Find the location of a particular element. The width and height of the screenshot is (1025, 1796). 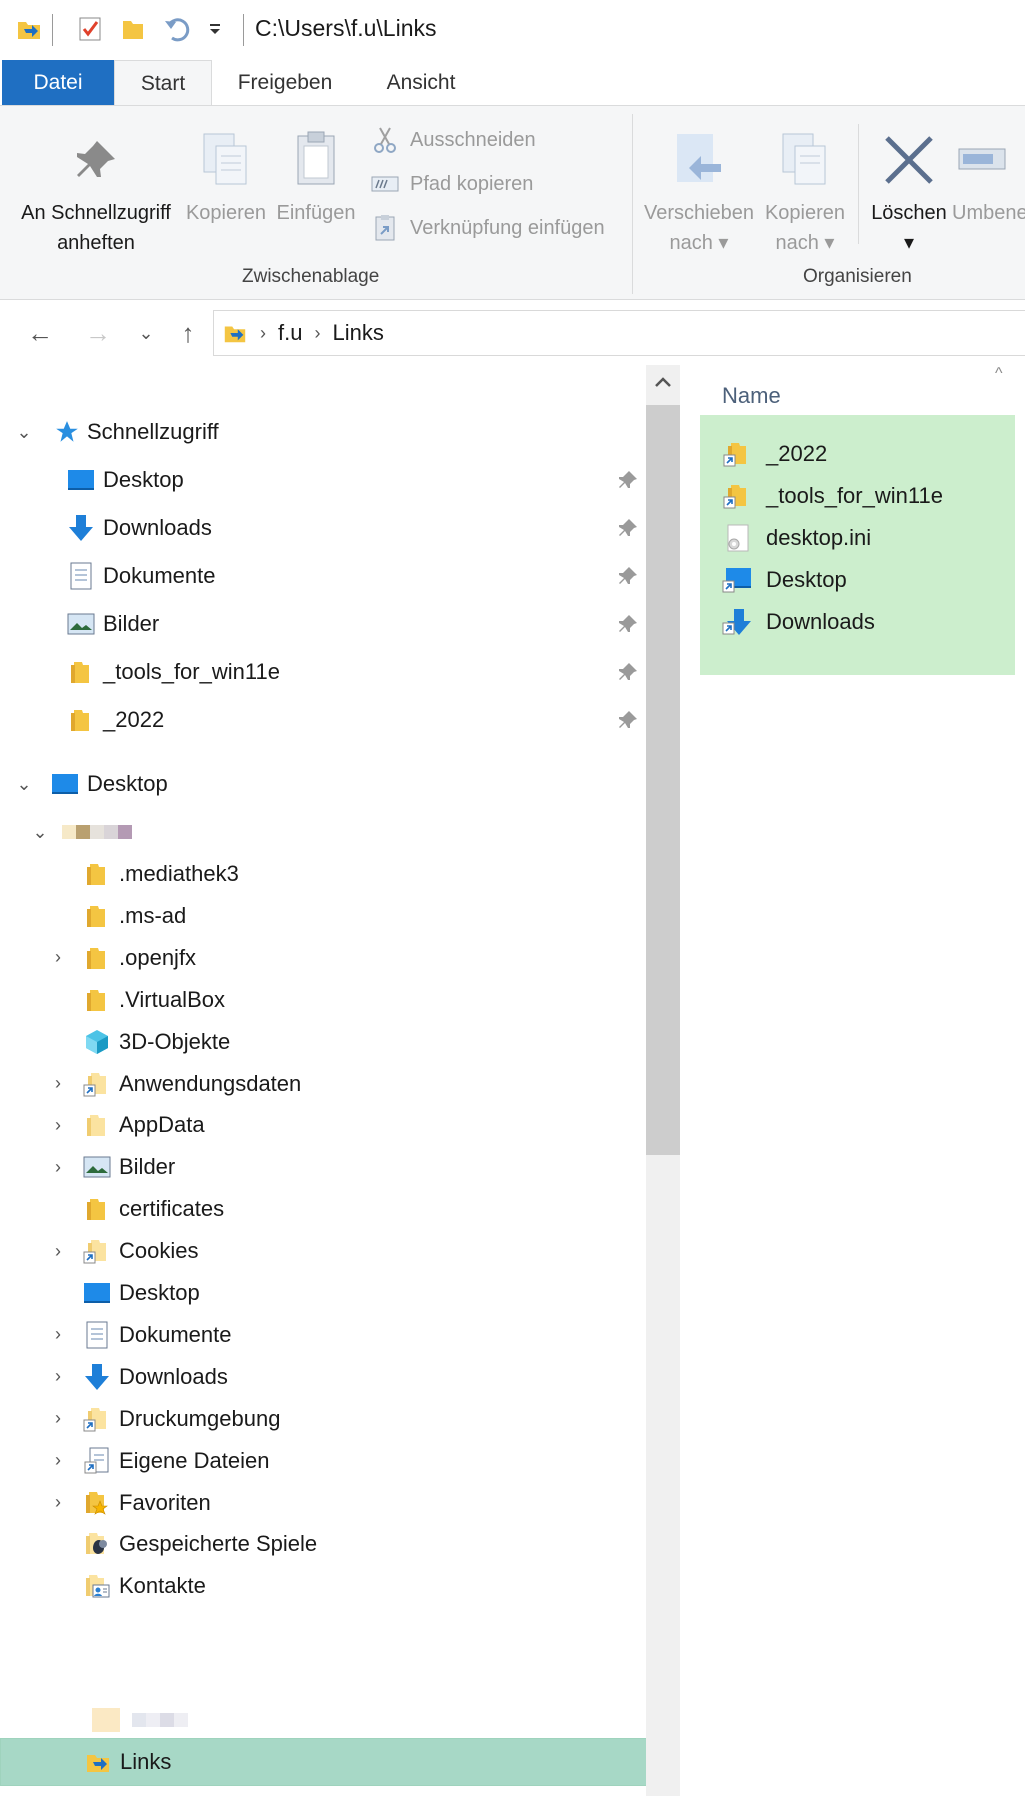

pin-quick-access-button: An Schnellzugriff anheften is located at coordinates (96, 191).